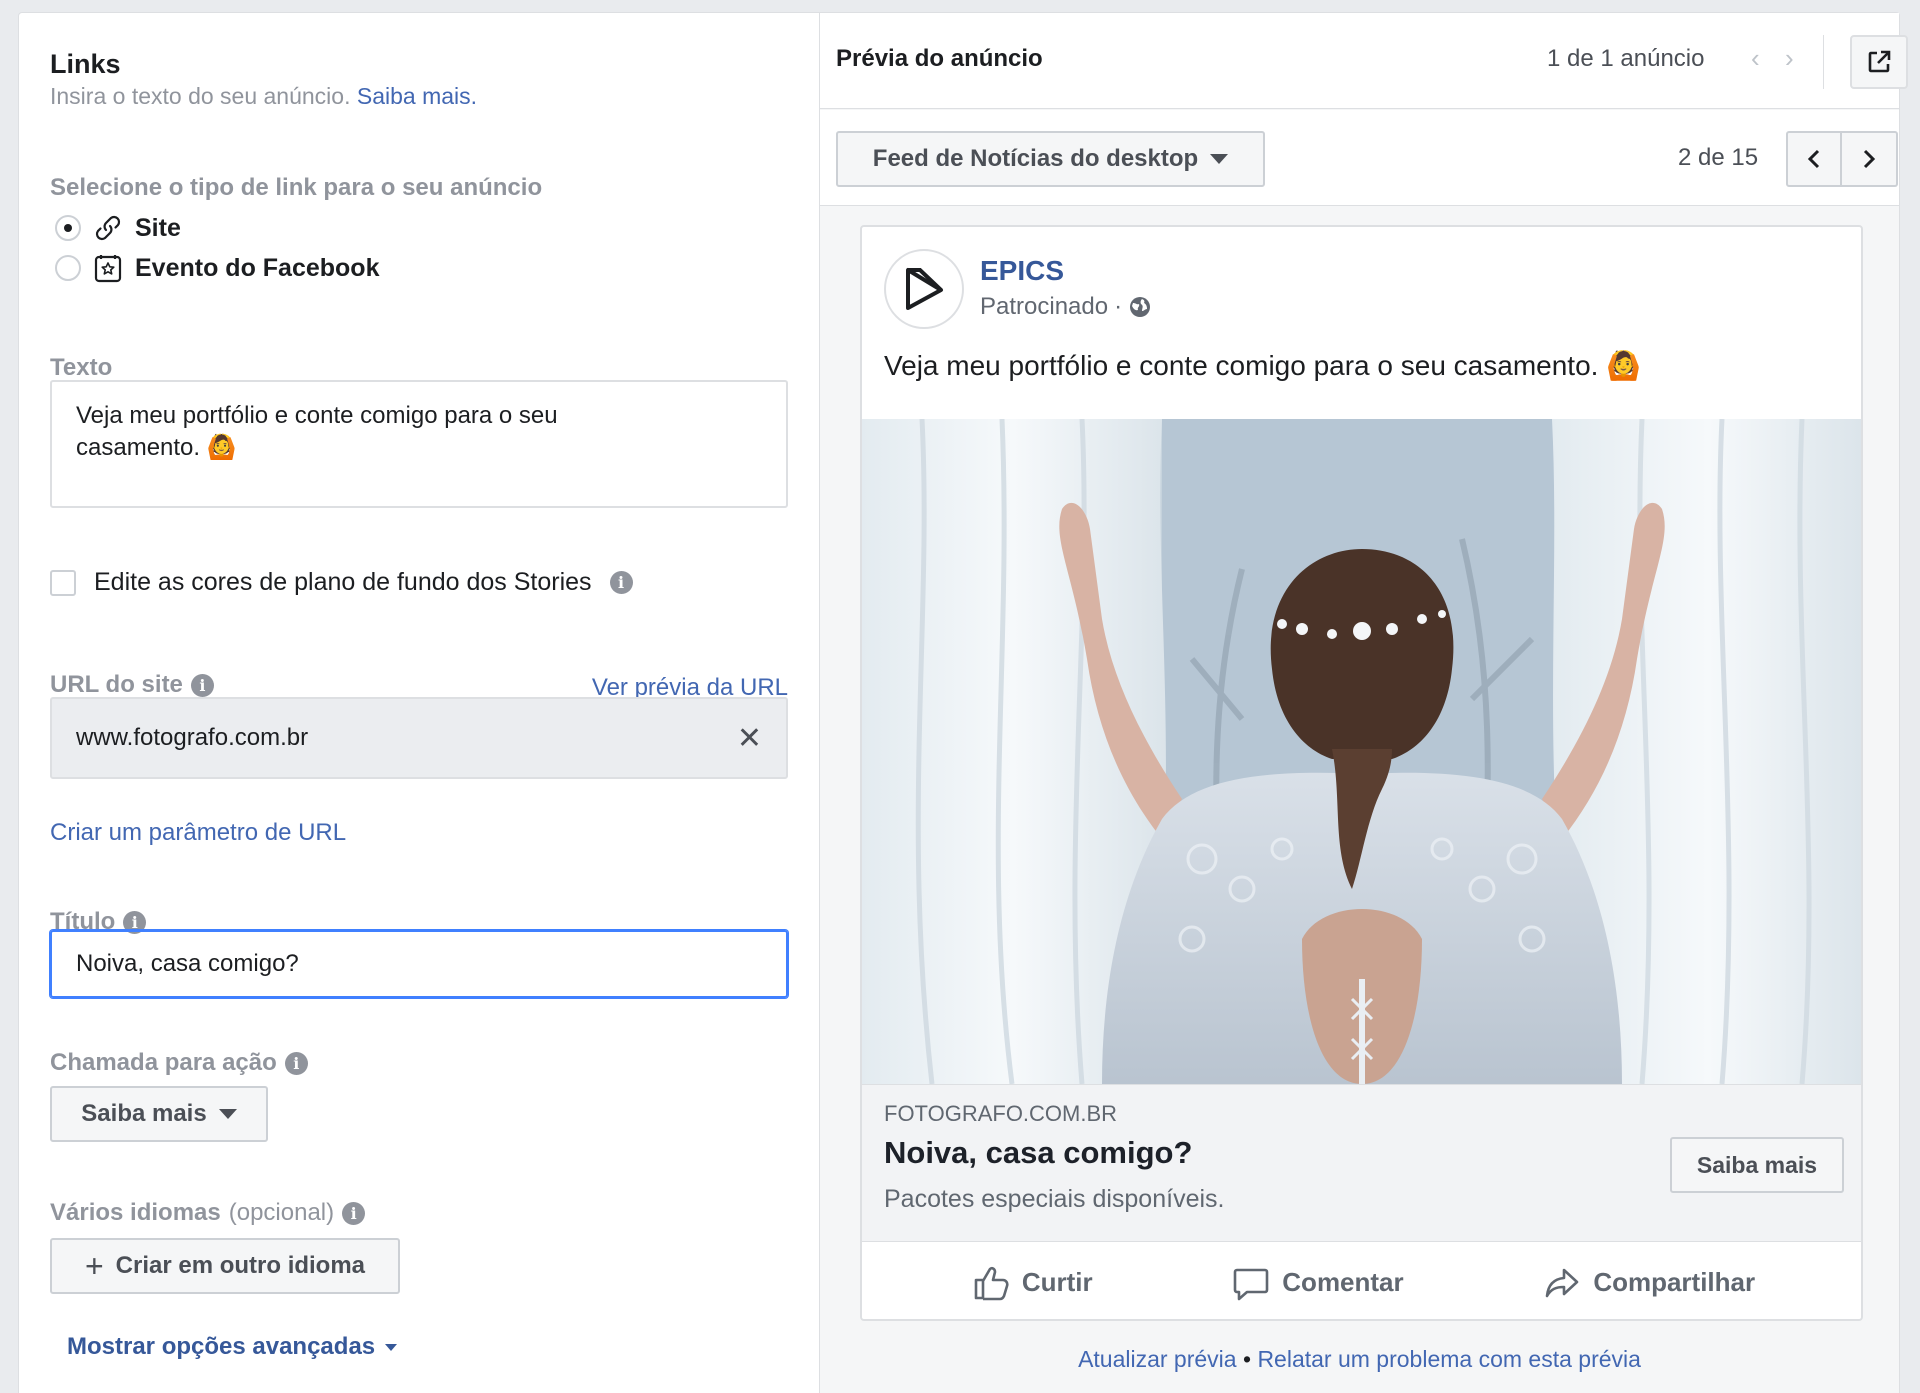  What do you see at coordinates (1626, 58) in the screenshot?
I see `ad-count: 1 de 1 anúncio` at bounding box center [1626, 58].